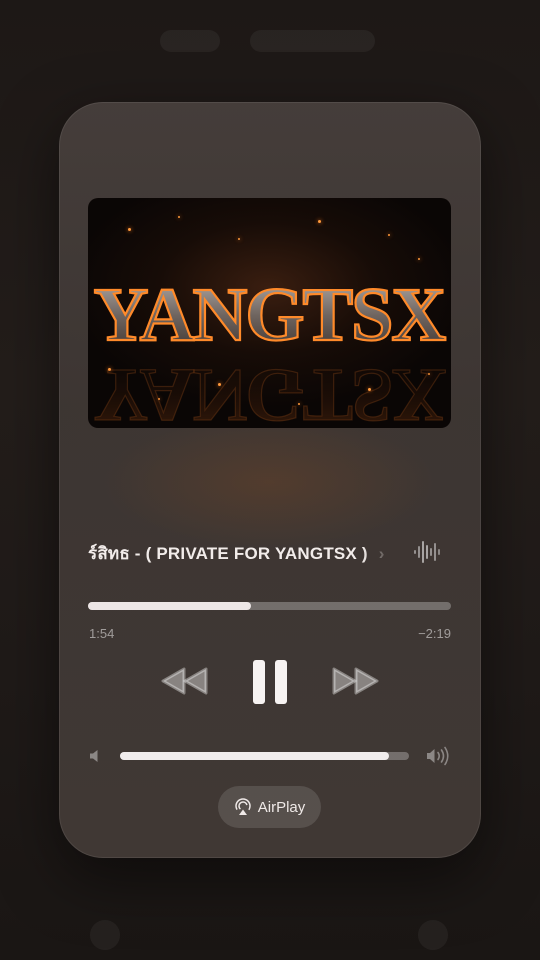 The image size is (540, 960). I want to click on waveform-icon, so click(427, 552).